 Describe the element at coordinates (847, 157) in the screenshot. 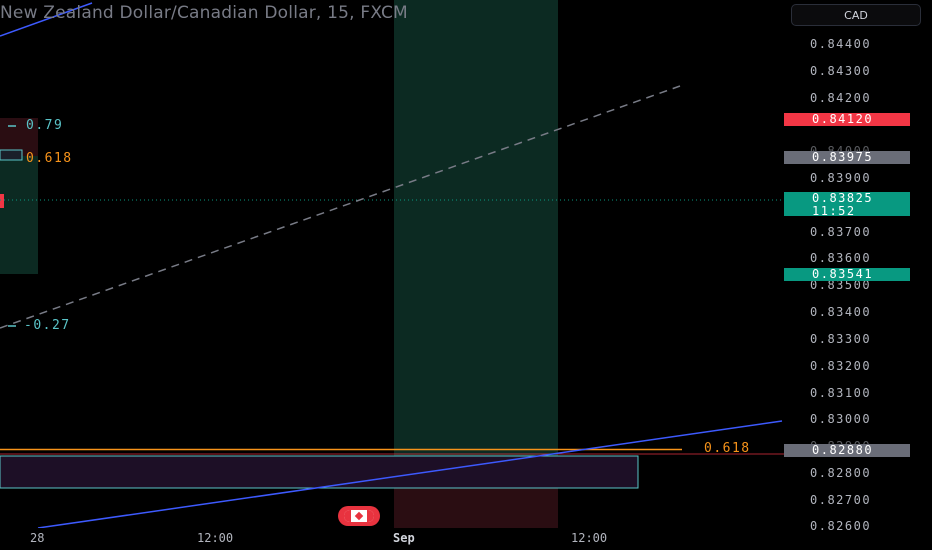

I see `price-tag-grey: 0.83975` at that location.